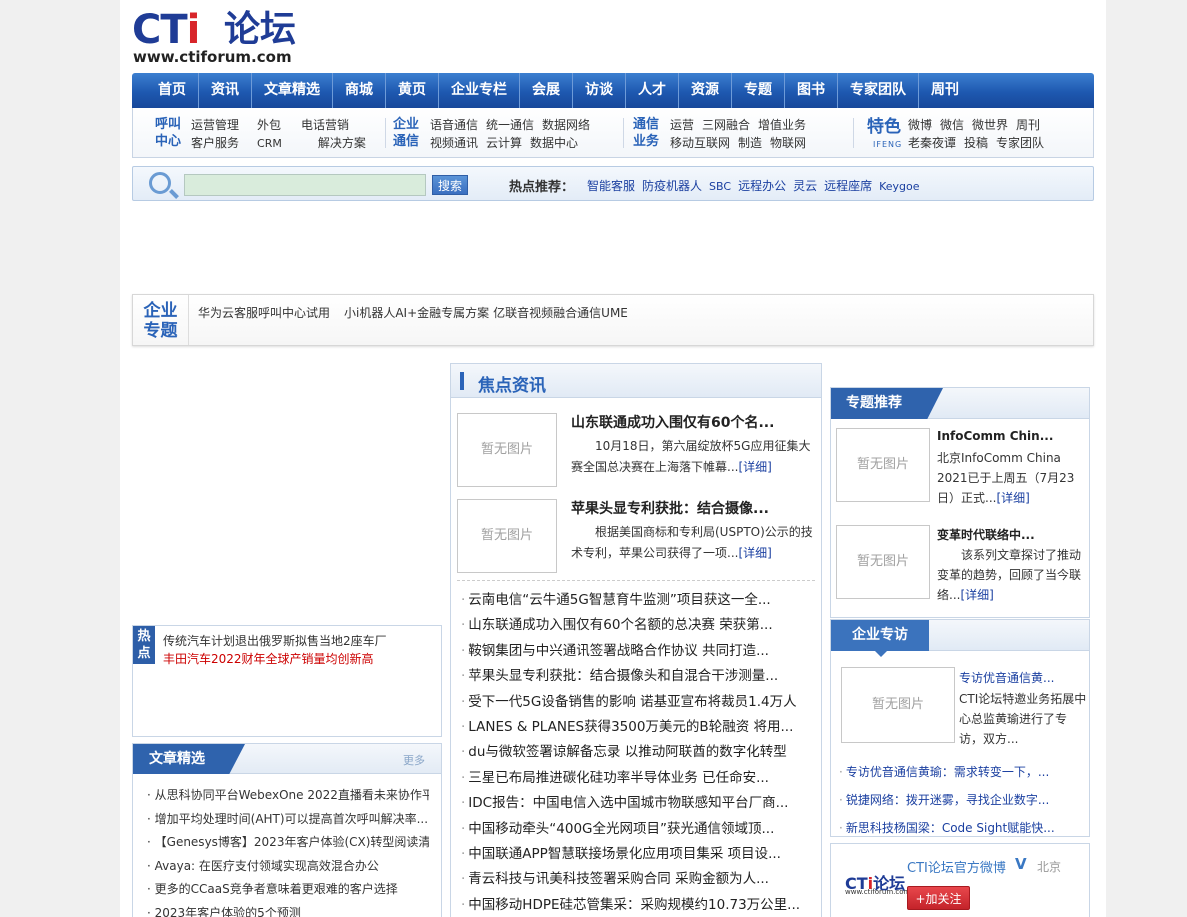  What do you see at coordinates (269, 125) in the screenshot?
I see `subnav-link: 外包` at bounding box center [269, 125].